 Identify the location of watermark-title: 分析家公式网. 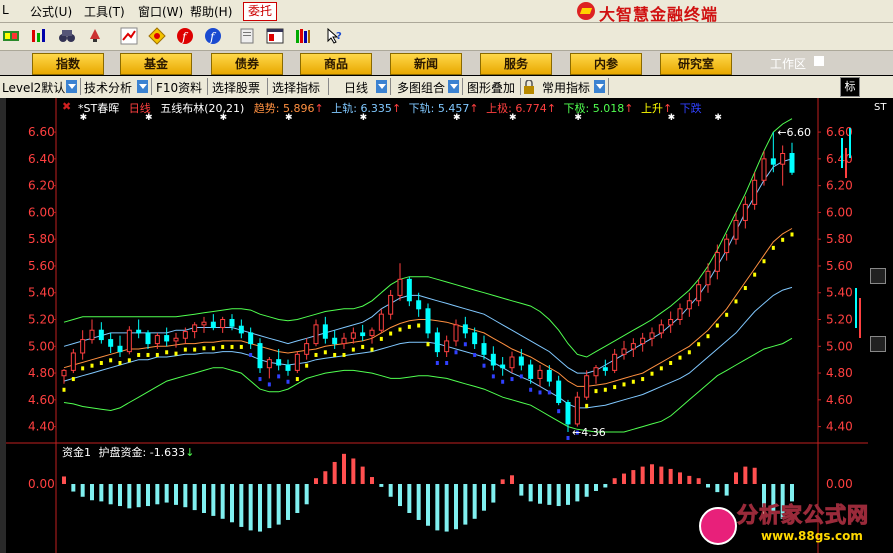
(803, 515).